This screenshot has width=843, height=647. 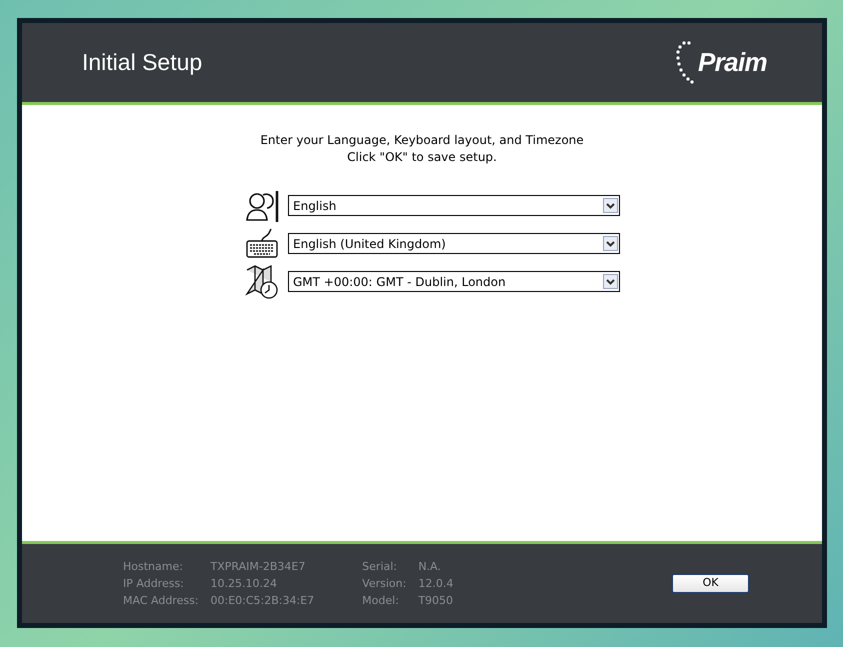 What do you see at coordinates (262, 205) in the screenshot?
I see `people-icon` at bounding box center [262, 205].